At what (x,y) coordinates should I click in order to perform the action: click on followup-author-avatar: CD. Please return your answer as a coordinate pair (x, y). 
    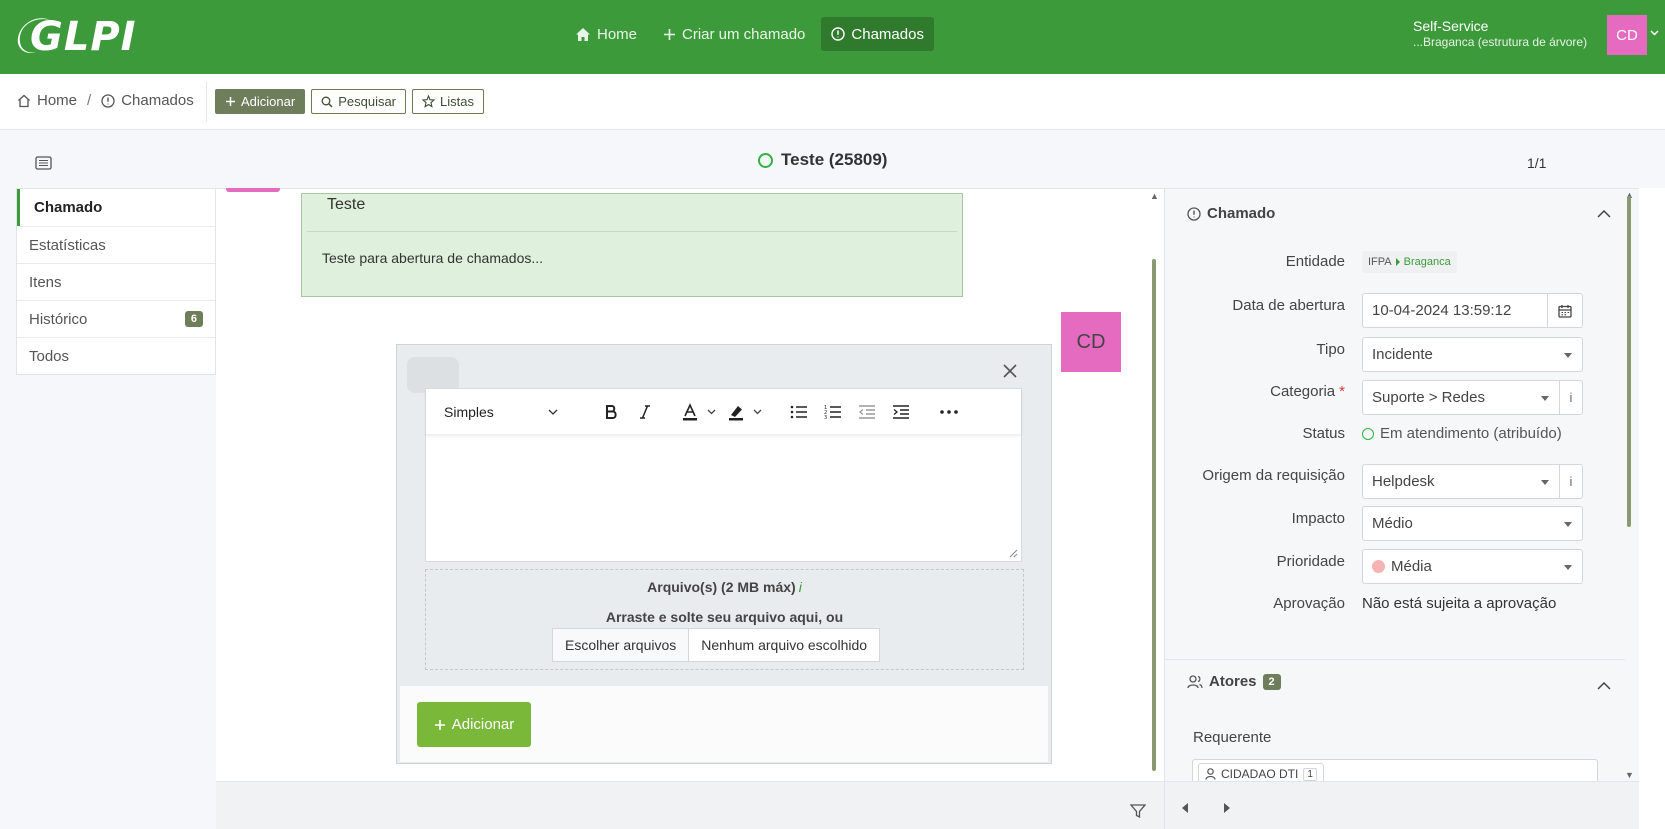
    Looking at the image, I should click on (1091, 342).